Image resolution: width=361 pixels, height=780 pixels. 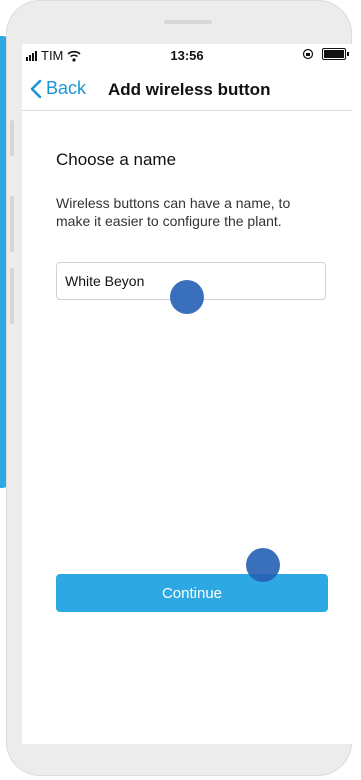 I want to click on status-bar: TIM 13:56, so click(x=187, y=55).